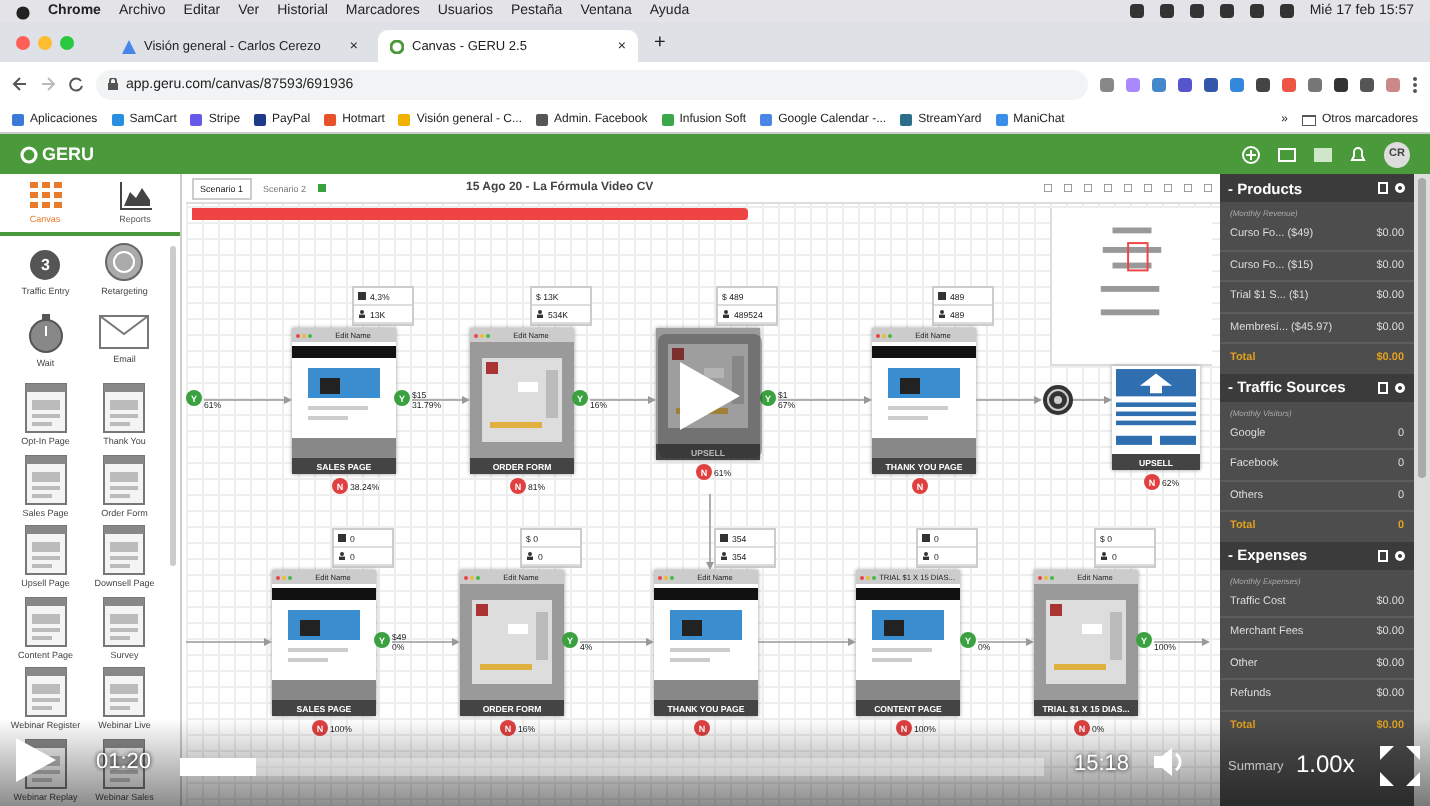 The image size is (1430, 806). I want to click on envelope-icon, so click(124, 331).